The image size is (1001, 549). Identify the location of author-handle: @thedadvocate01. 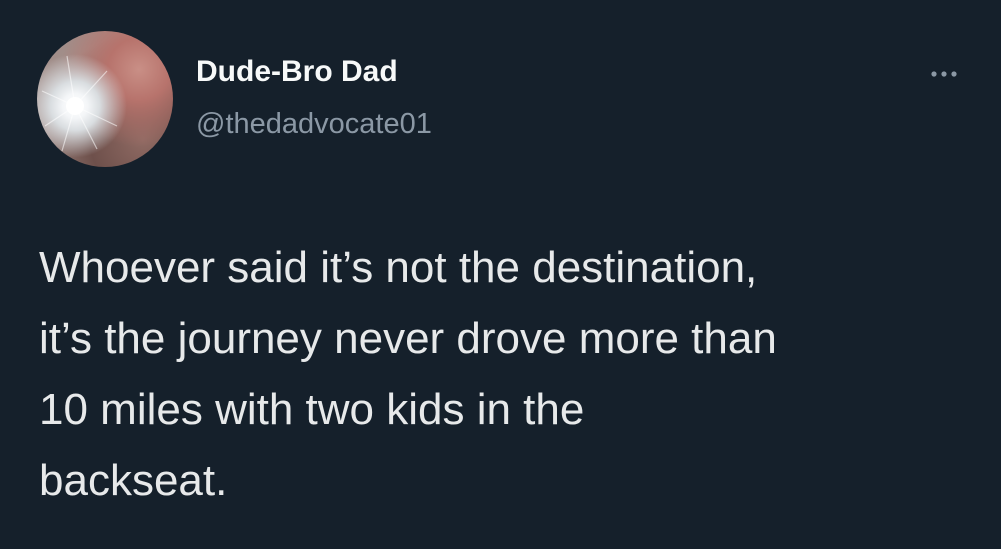
(314, 124).